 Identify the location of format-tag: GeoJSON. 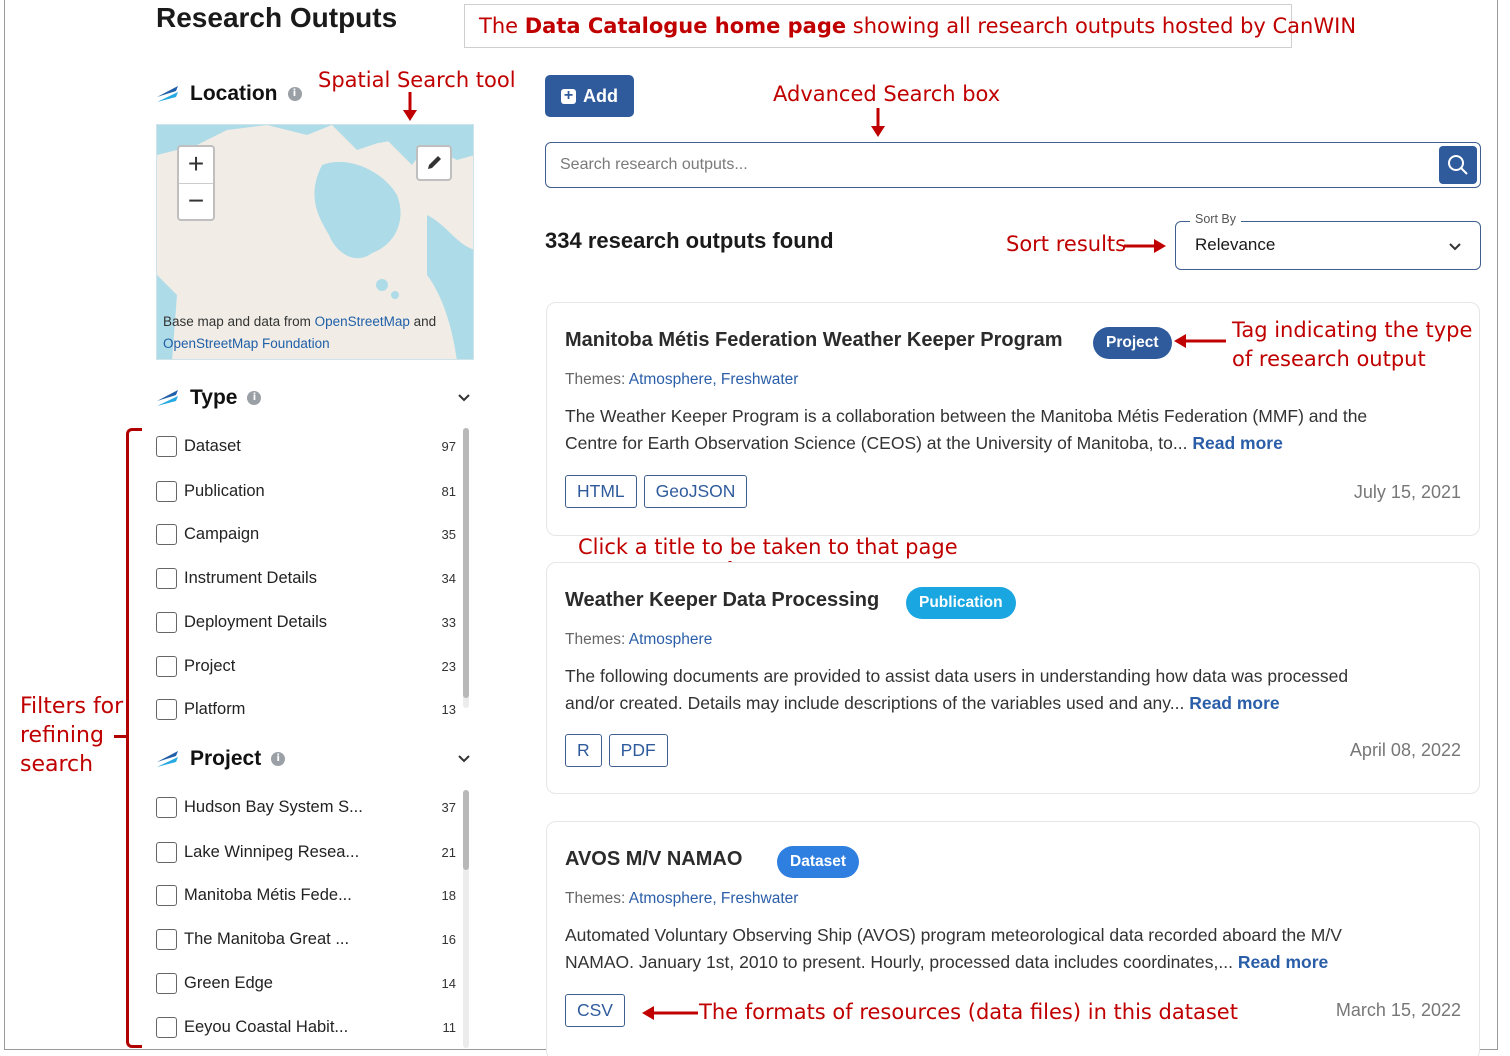
(695, 491).